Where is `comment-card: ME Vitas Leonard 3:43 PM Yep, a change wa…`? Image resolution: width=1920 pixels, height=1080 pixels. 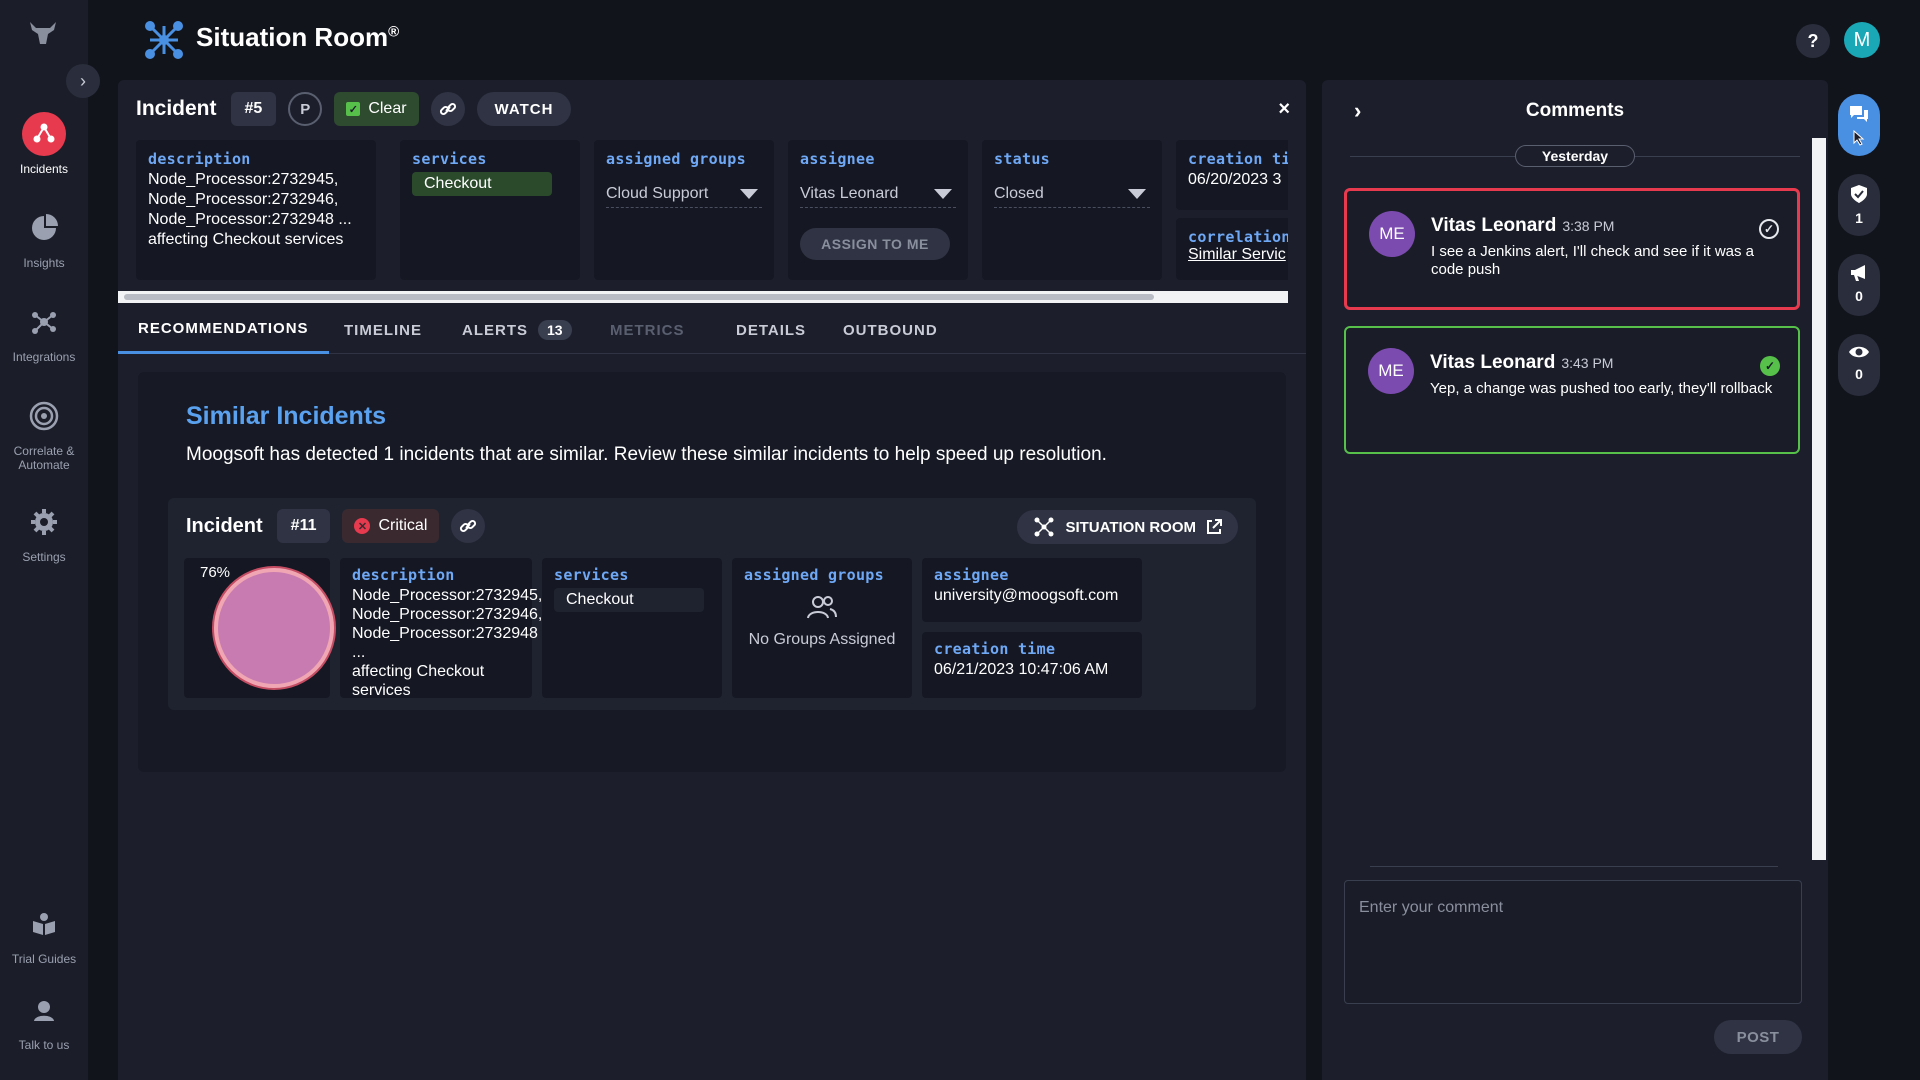
comment-card: ME Vitas Leonard 3:43 PM Yep, a change wa… is located at coordinates (1572, 390).